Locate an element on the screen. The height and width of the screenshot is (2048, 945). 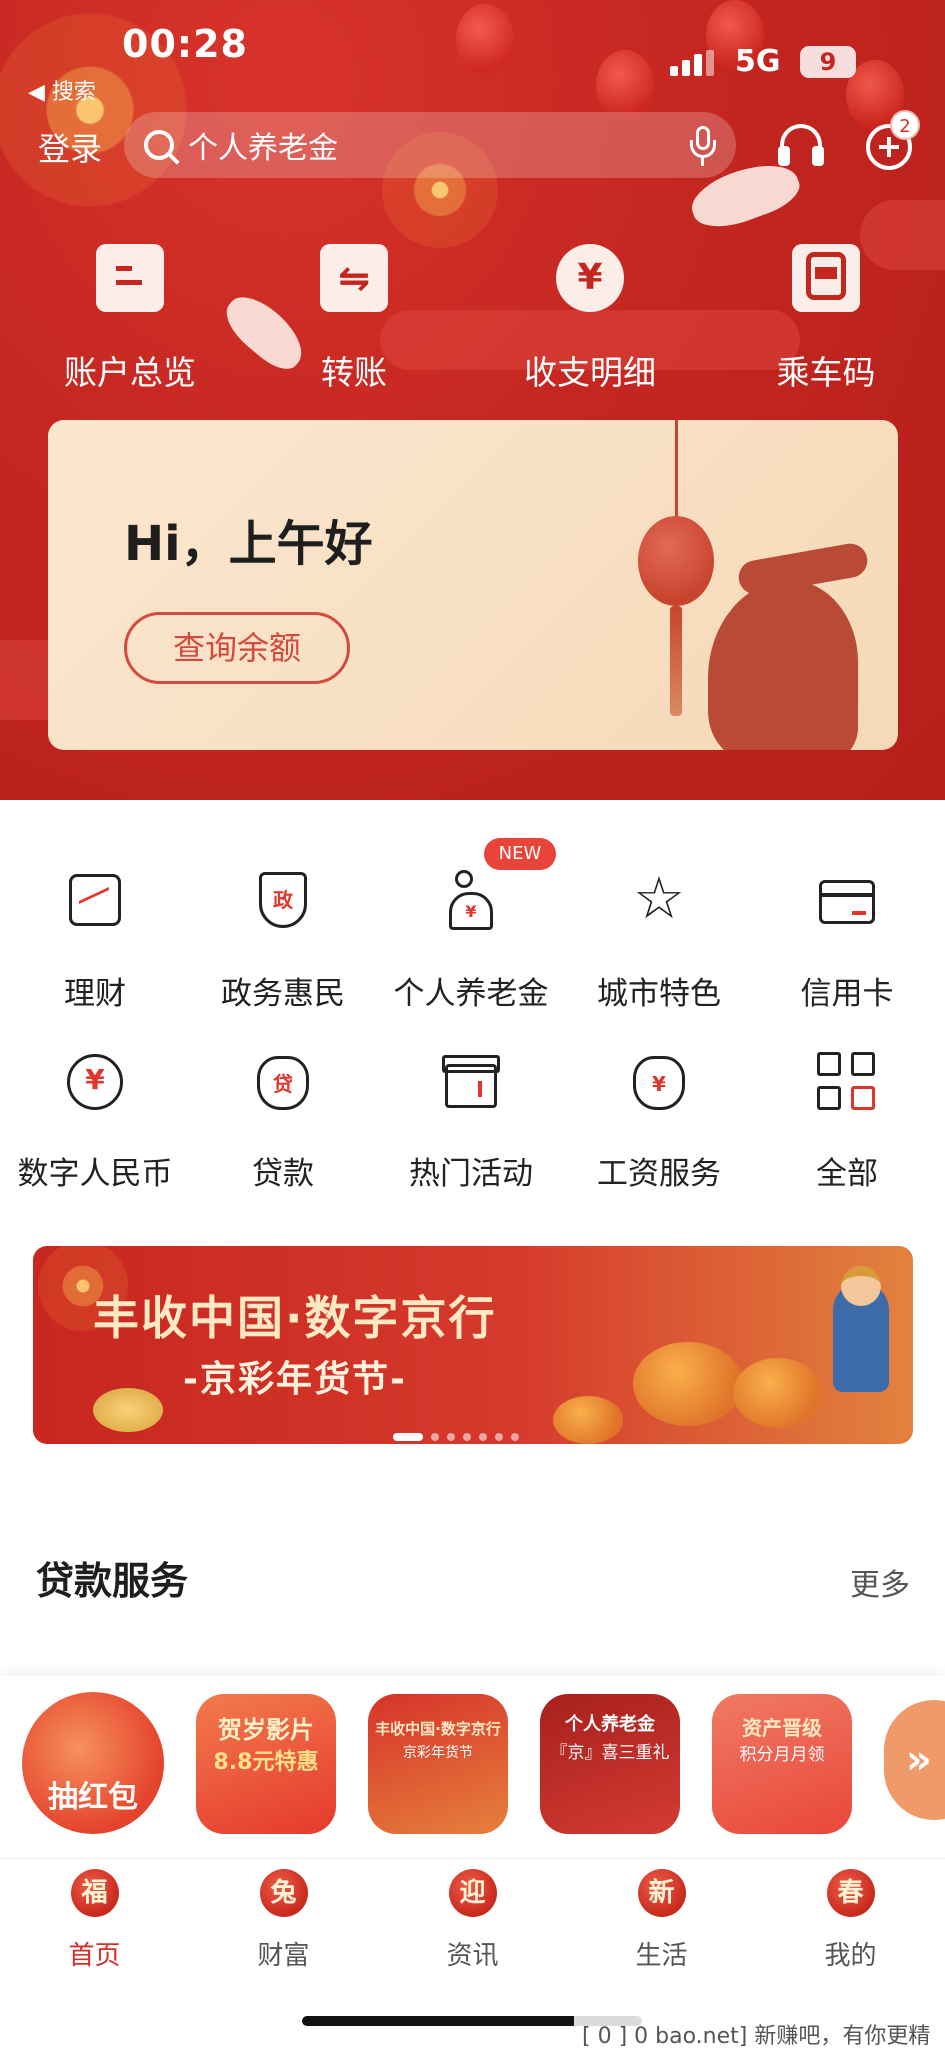
service-credit-card: 信用卡 is located at coordinates (847, 941).